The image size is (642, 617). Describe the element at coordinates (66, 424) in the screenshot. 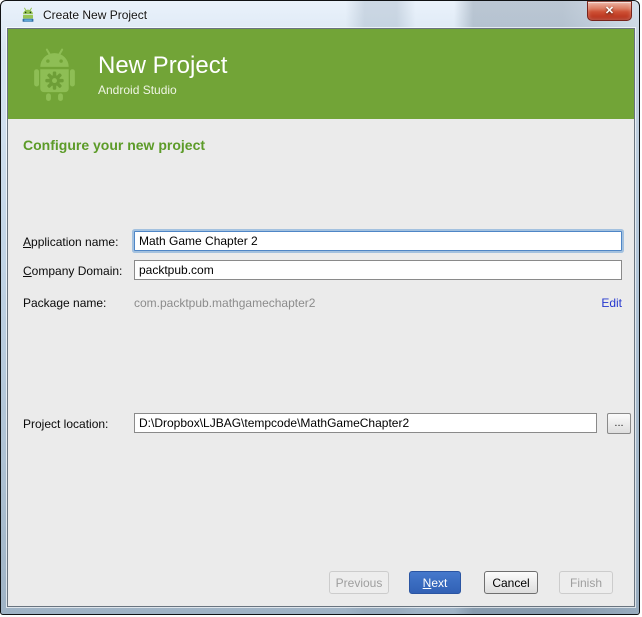

I see `project-location-label: Project location:` at that location.